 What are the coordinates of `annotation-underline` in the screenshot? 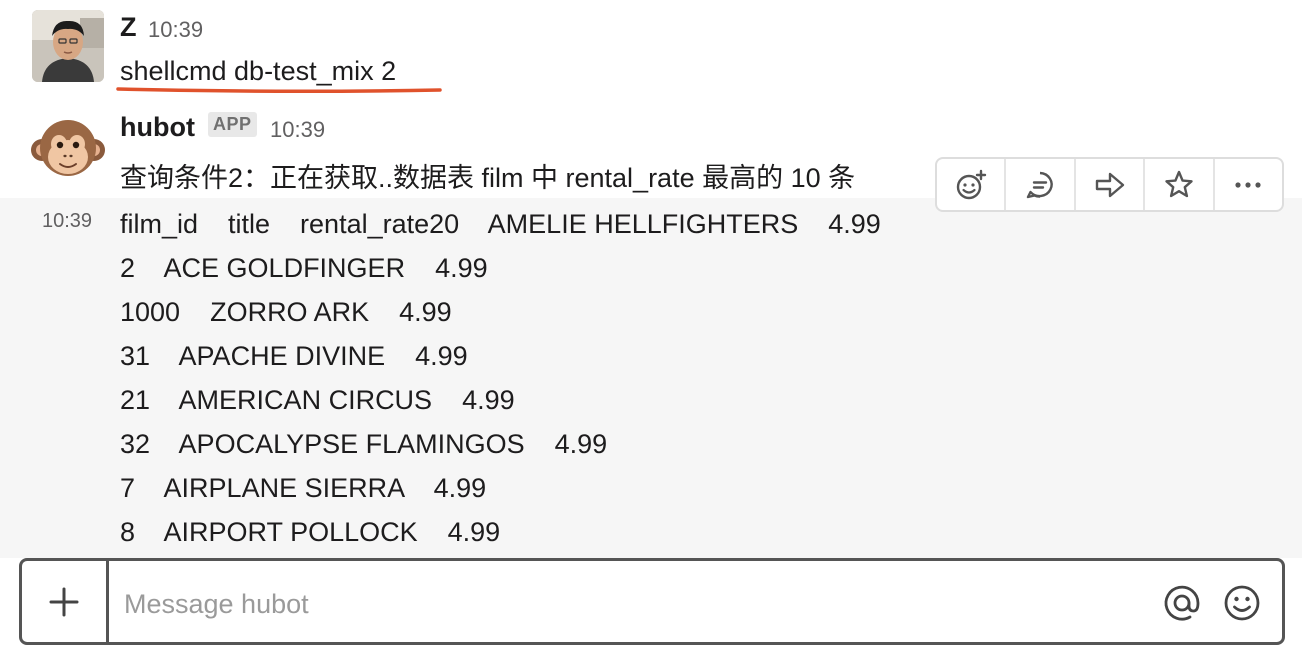 It's located at (279, 90).